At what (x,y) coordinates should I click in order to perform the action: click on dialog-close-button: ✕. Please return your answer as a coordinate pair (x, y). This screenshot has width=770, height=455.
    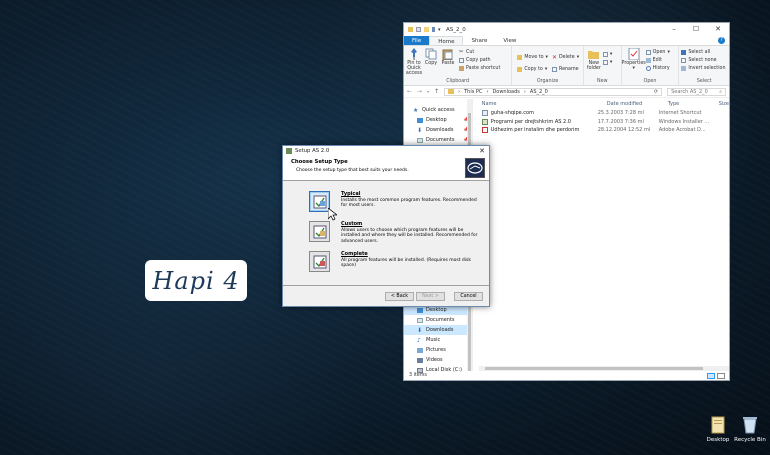
    Looking at the image, I should click on (482, 151).